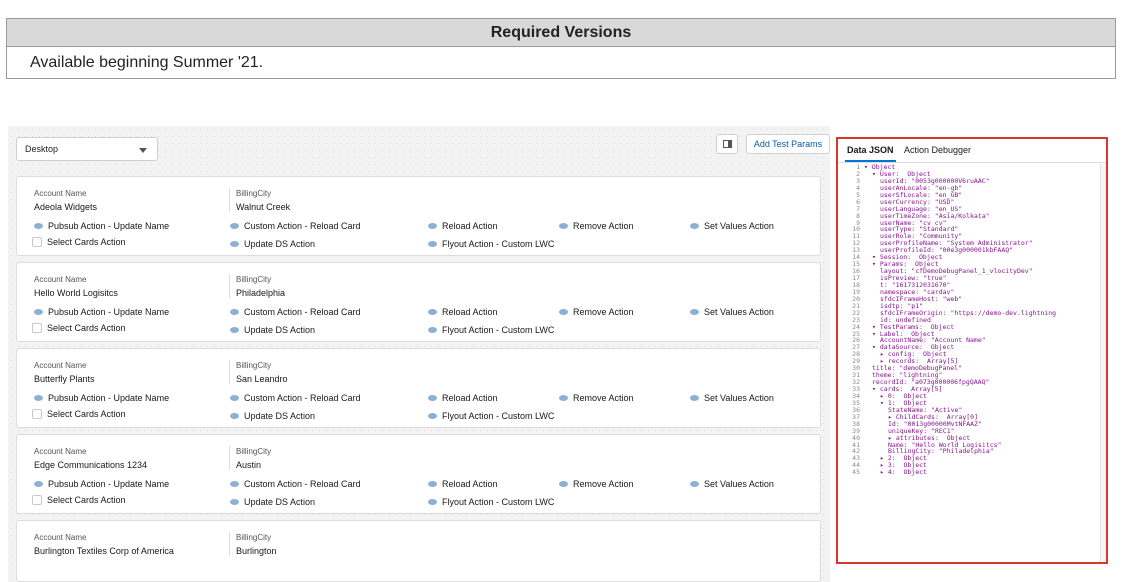 This screenshot has height=582, width=1148. What do you see at coordinates (856, 291) in the screenshot?
I see `line-number: 19` at bounding box center [856, 291].